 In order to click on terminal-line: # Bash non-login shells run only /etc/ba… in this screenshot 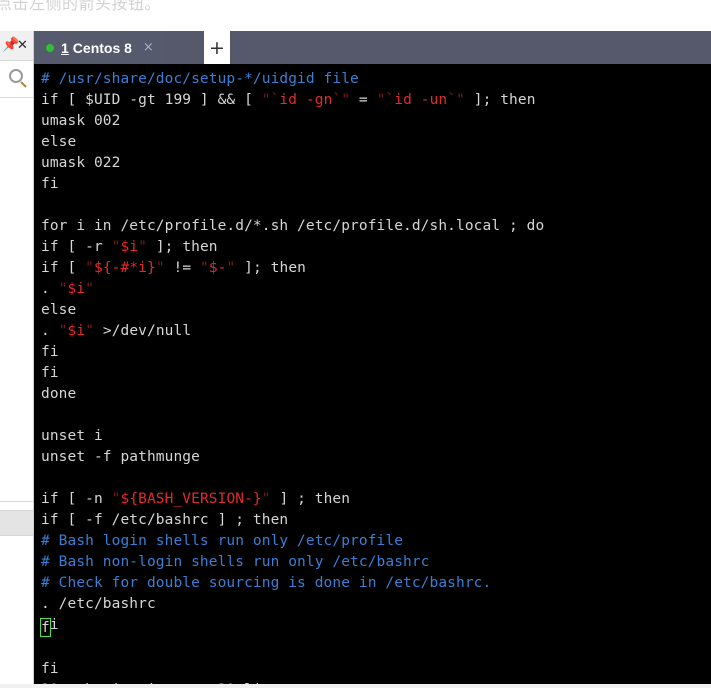, I will do `click(376, 562)`.